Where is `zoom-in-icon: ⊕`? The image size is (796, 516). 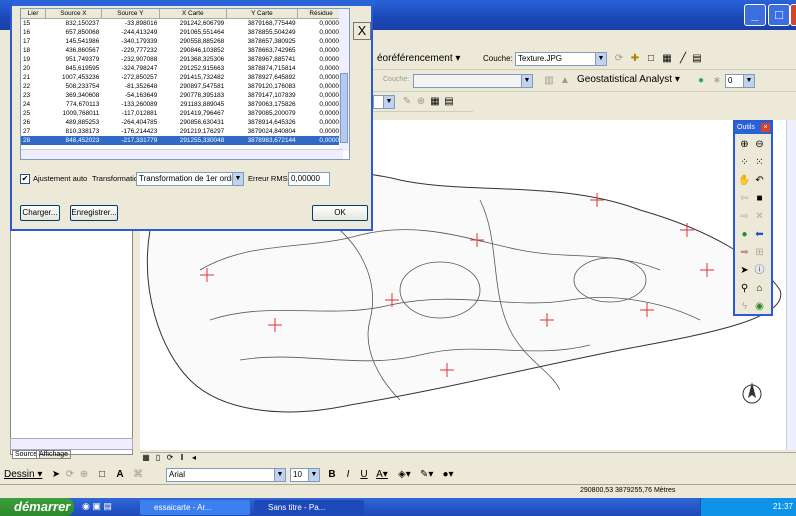 zoom-in-icon: ⊕ is located at coordinates (744, 145).